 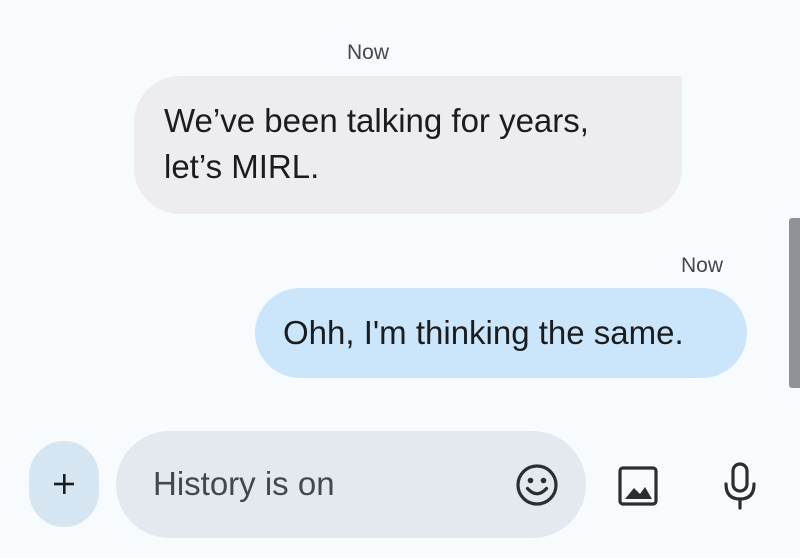 I want to click on compose-field, so click(x=351, y=484).